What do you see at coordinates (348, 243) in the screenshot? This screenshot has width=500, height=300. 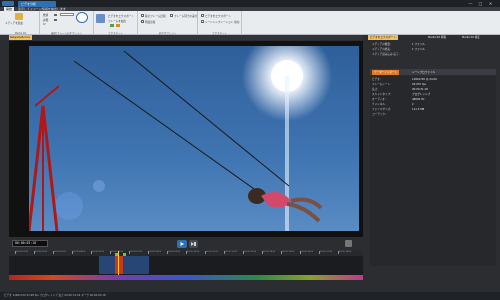 I see `snapshot-button` at bounding box center [348, 243].